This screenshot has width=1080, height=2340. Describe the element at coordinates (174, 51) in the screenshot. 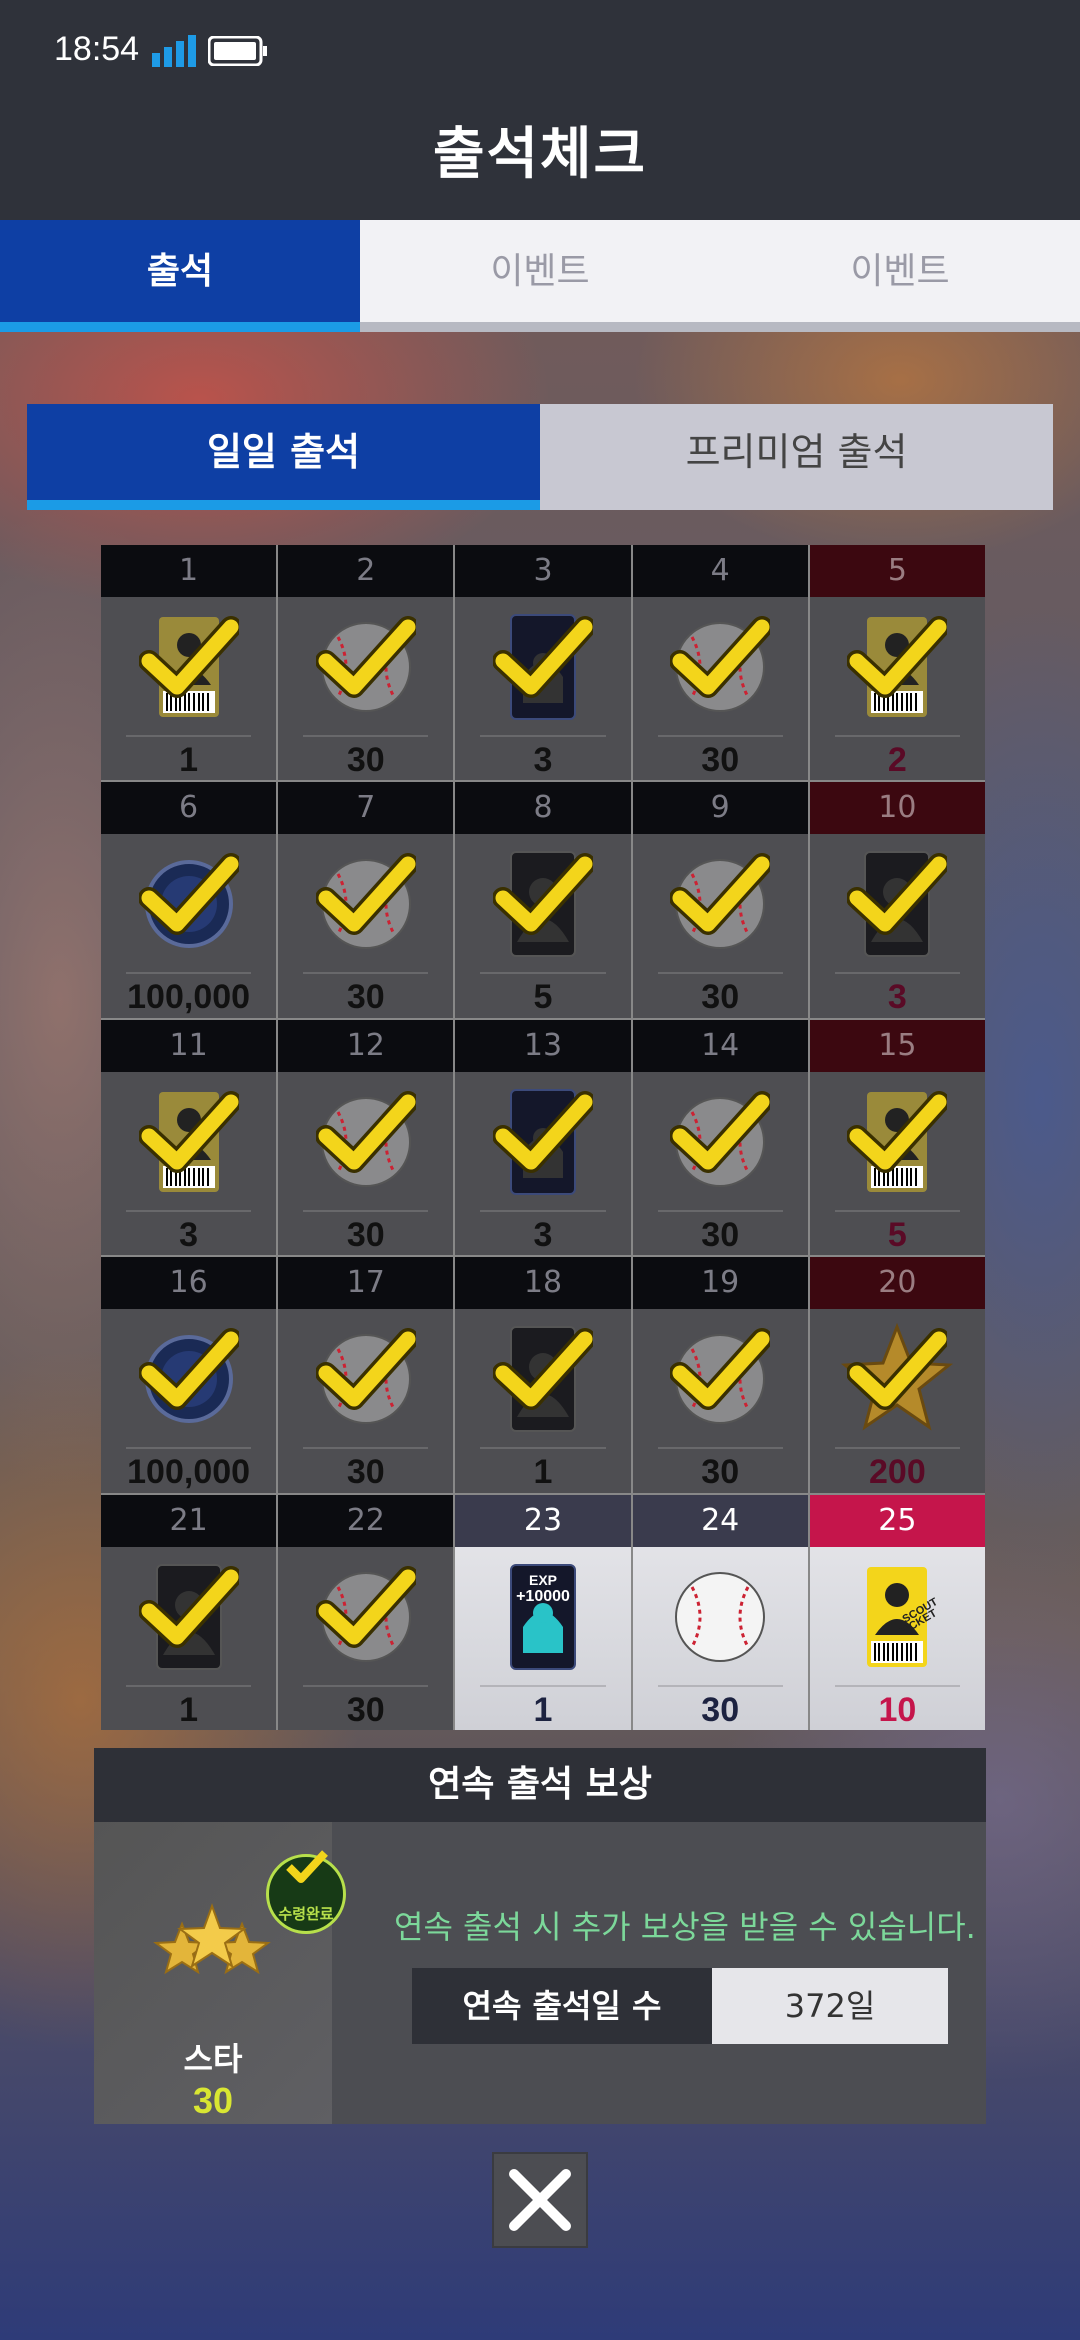

I see `signal-icon` at that location.